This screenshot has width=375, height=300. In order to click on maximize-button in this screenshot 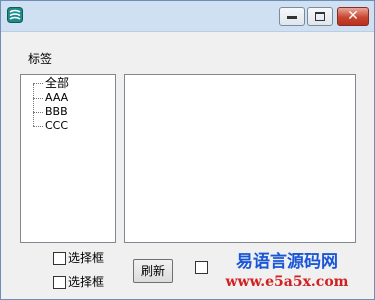, I will do `click(320, 16)`.